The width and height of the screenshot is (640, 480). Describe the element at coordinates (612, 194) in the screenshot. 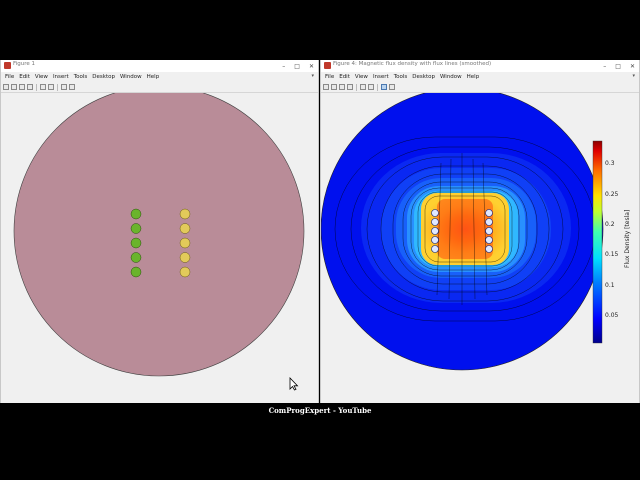

I see `colorbar-tick-label: 0.25` at that location.